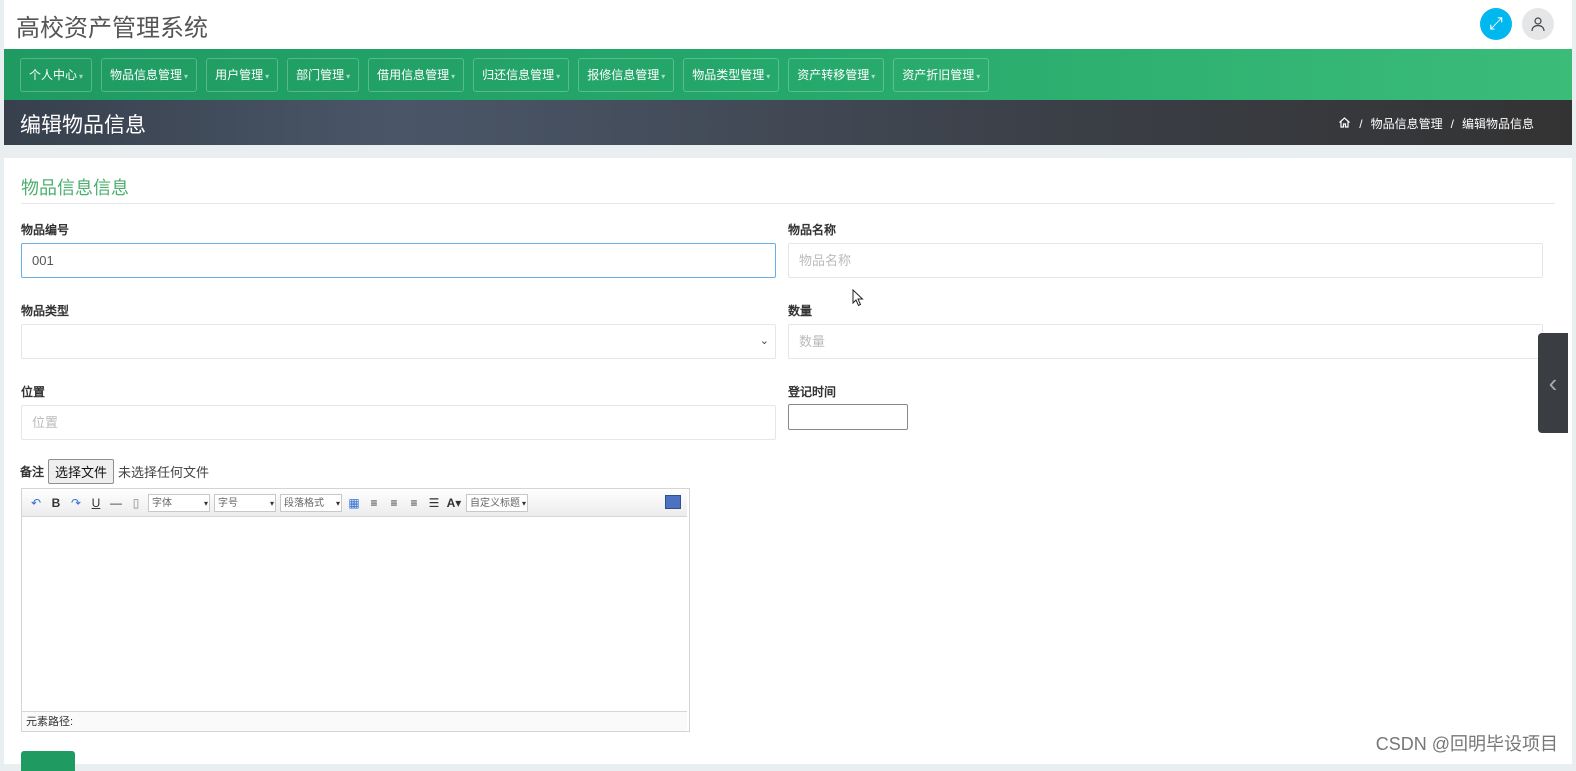 This screenshot has width=1576, height=771. Describe the element at coordinates (96, 503) in the screenshot. I see `underline-icon: U` at that location.